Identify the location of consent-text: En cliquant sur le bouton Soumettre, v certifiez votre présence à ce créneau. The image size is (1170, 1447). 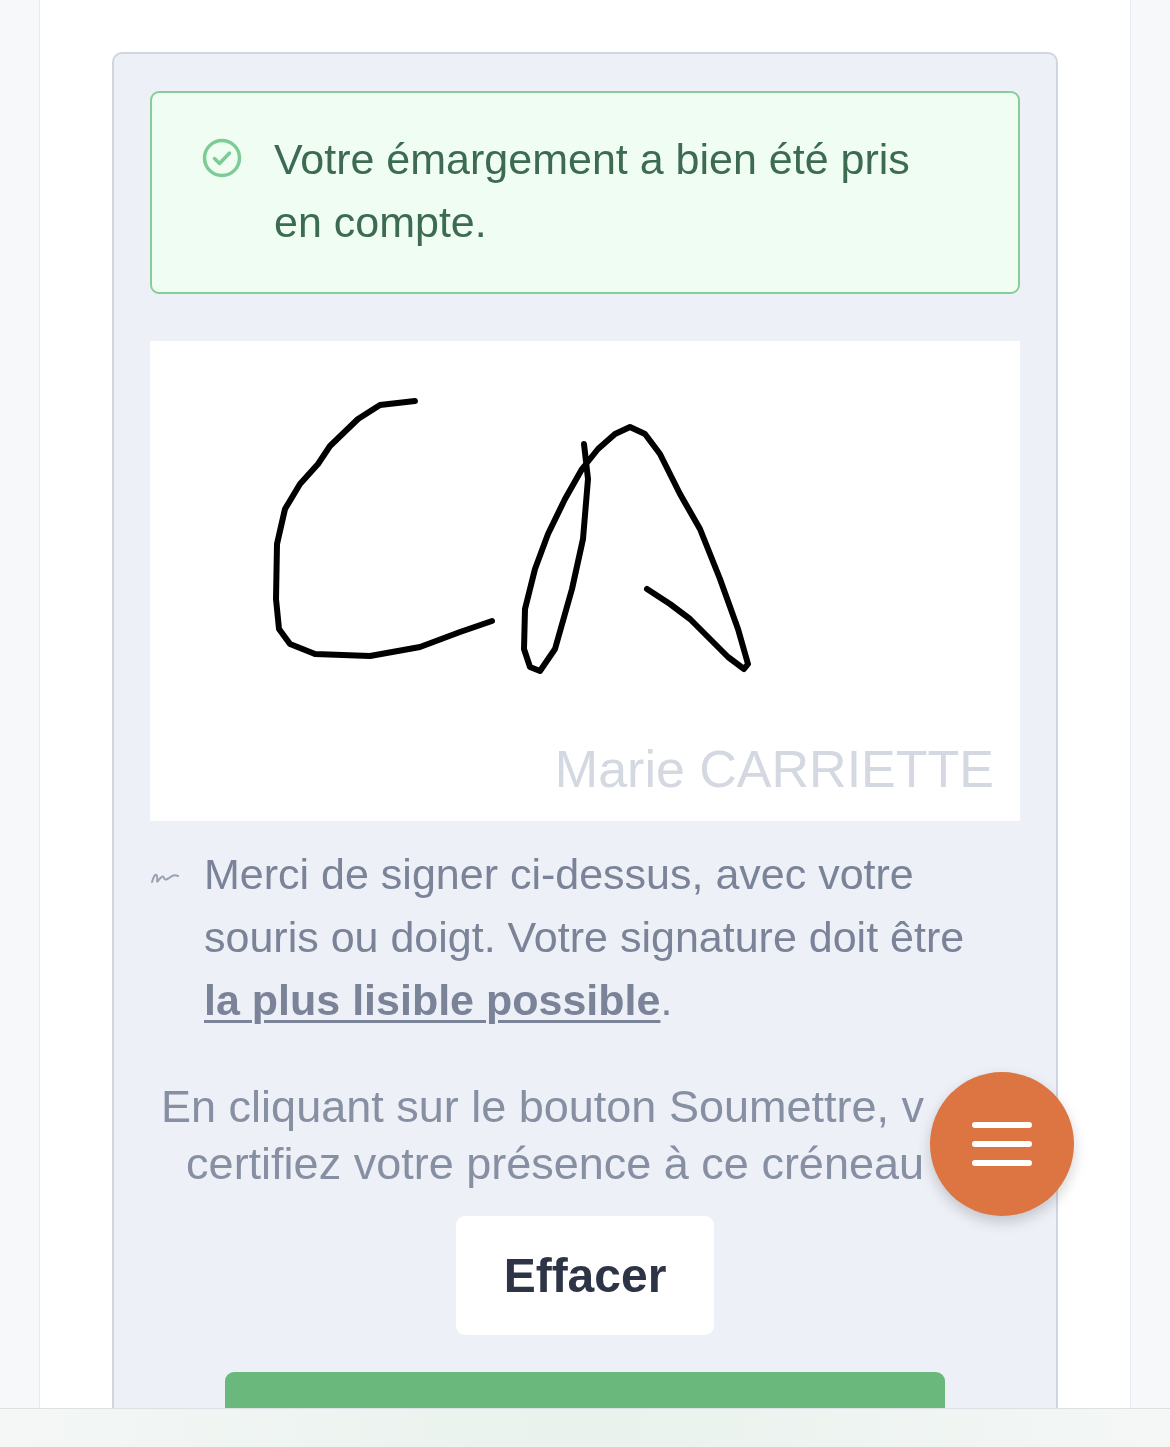
(542, 1135).